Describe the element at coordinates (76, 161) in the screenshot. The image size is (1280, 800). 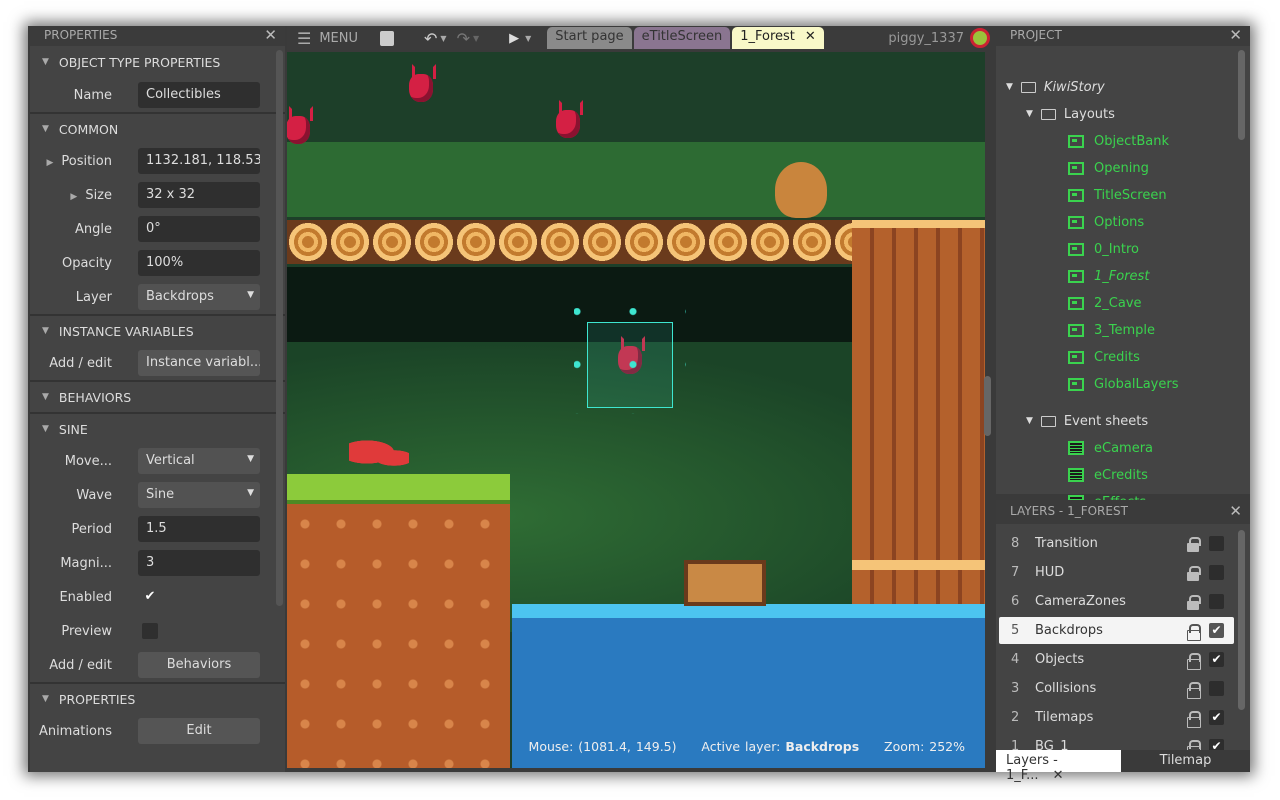
I see `position-label: ▶ Position` at that location.